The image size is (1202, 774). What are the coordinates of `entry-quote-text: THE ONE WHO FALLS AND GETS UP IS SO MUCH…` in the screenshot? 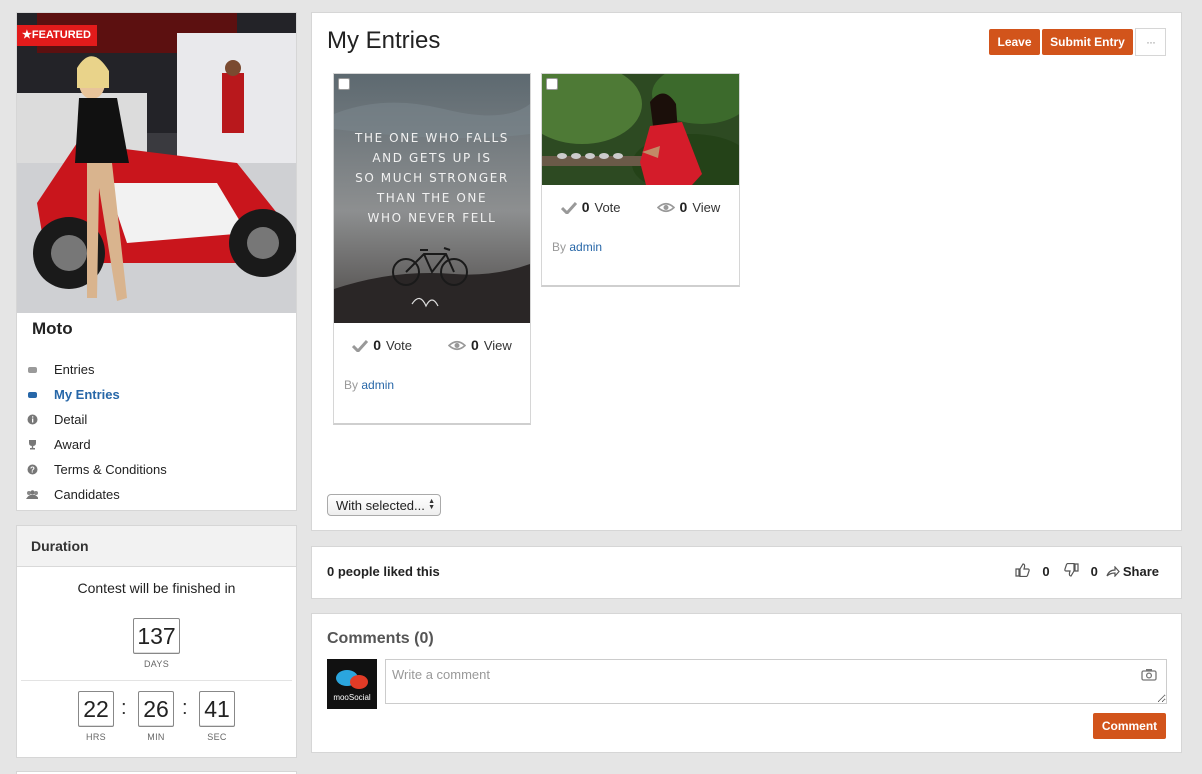 It's located at (432, 178).